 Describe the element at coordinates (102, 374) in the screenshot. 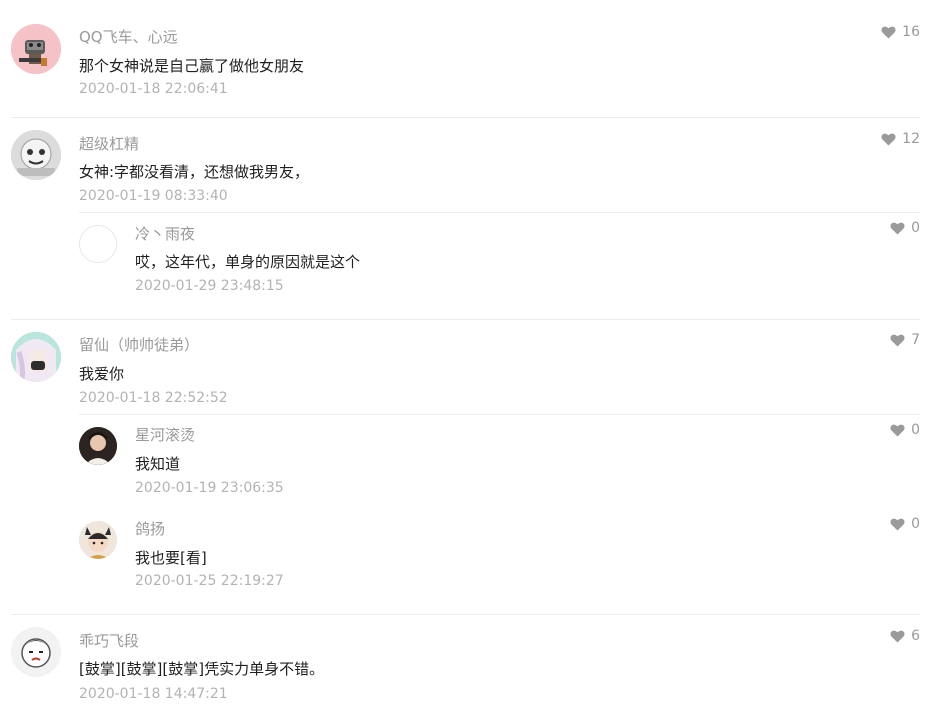

I see `comment-text: 我爱你` at that location.